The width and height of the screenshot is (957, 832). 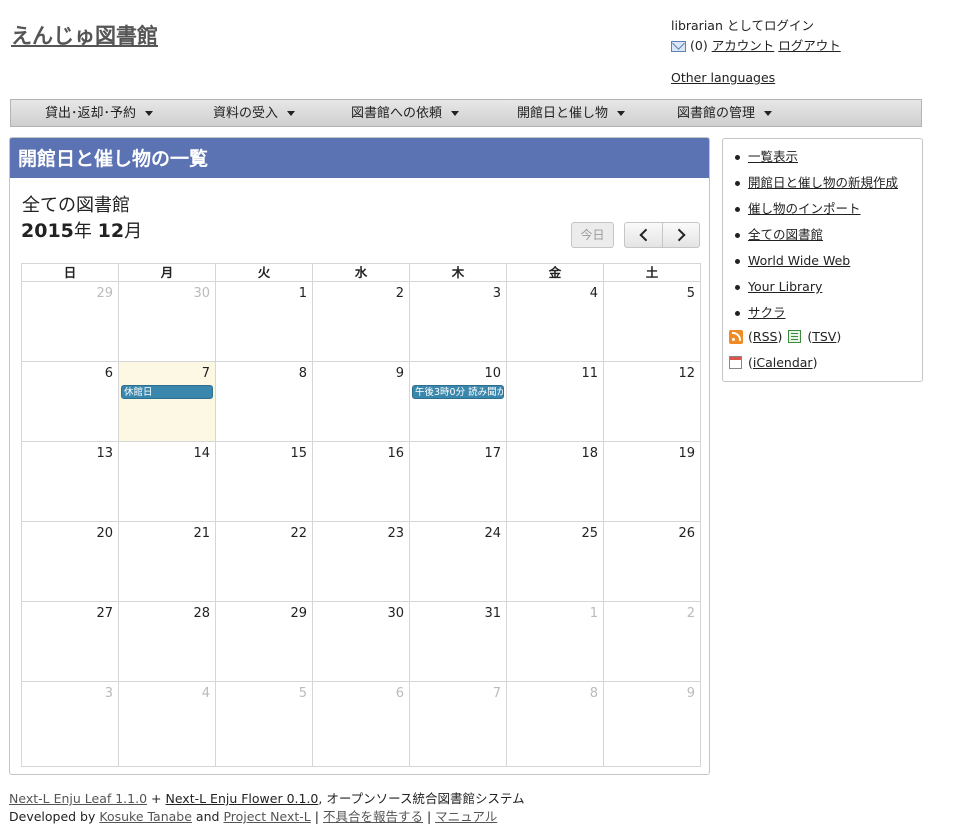 I want to click on day-number: 23, so click(x=395, y=533).